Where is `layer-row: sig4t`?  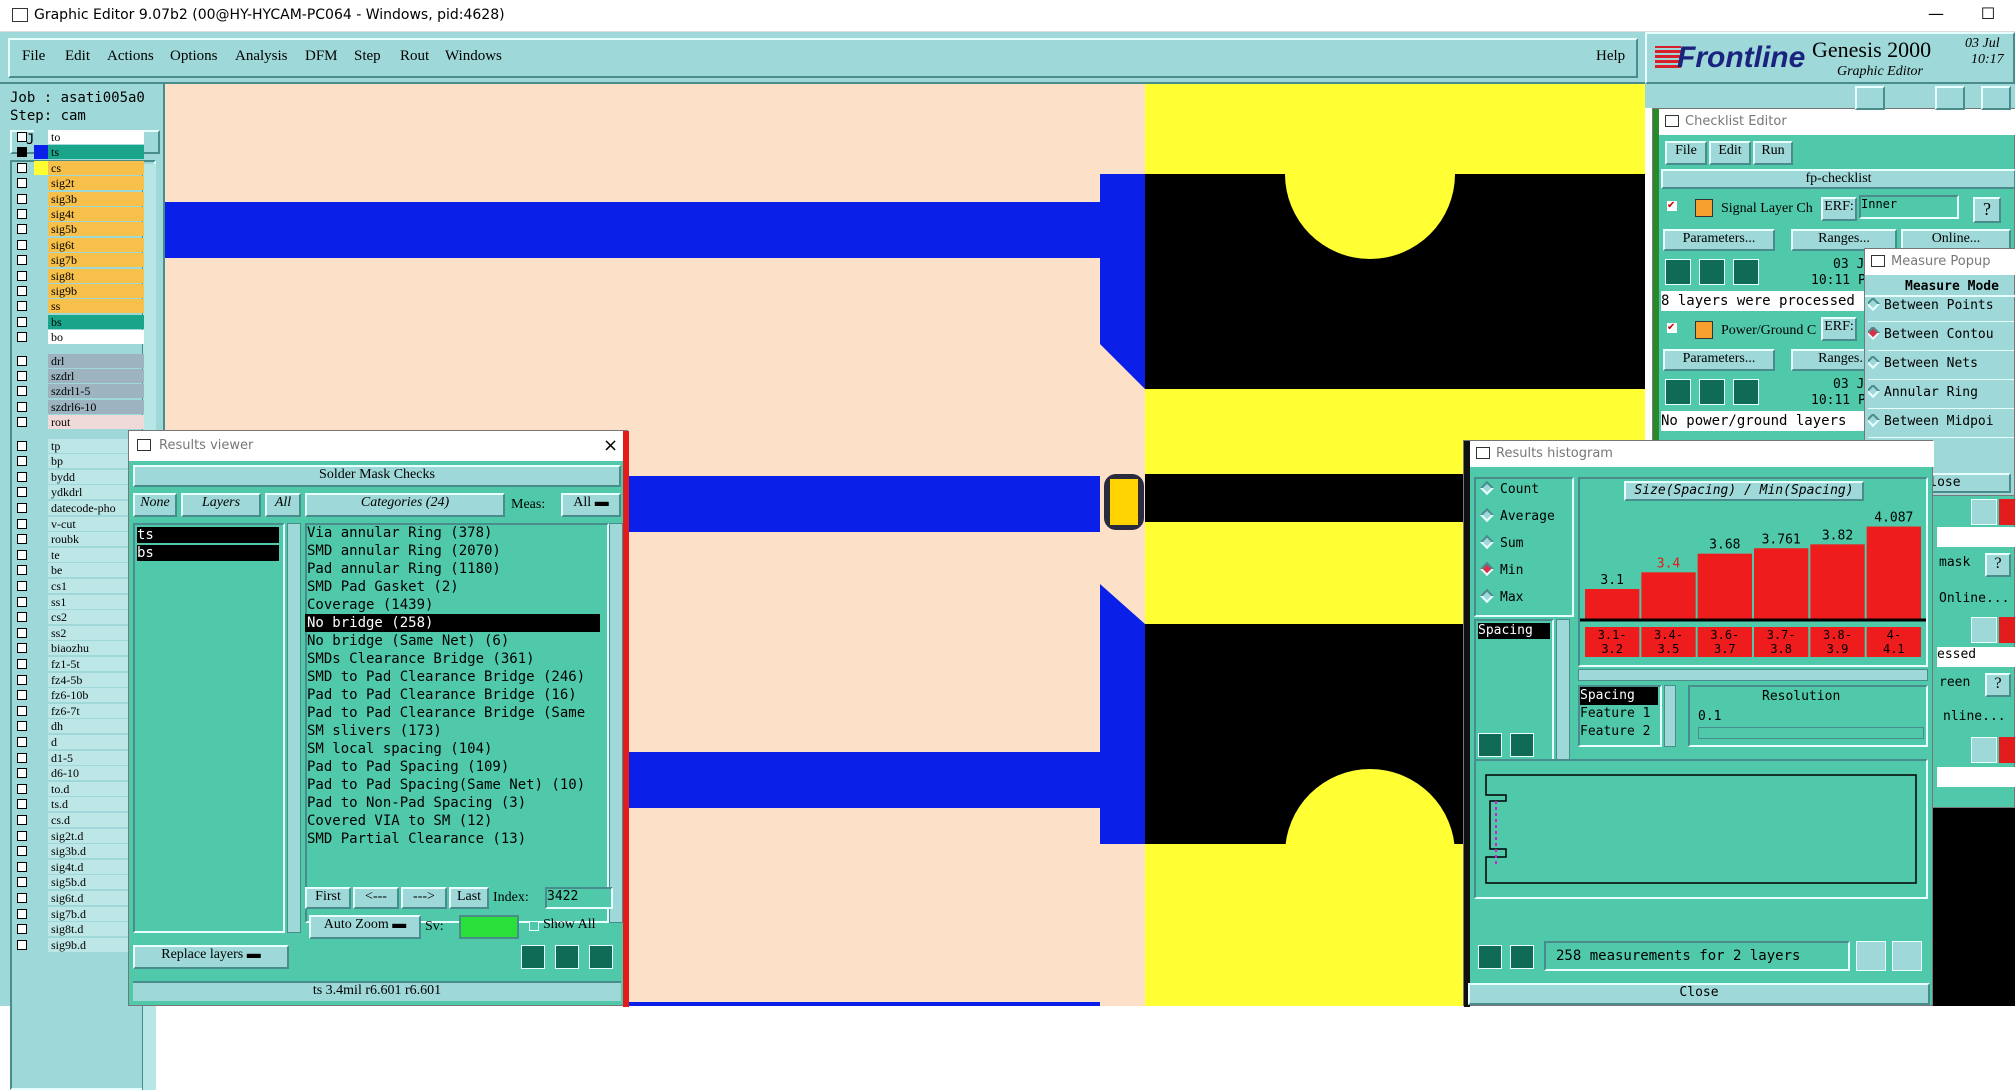
layer-row: sig4t is located at coordinates (79, 214).